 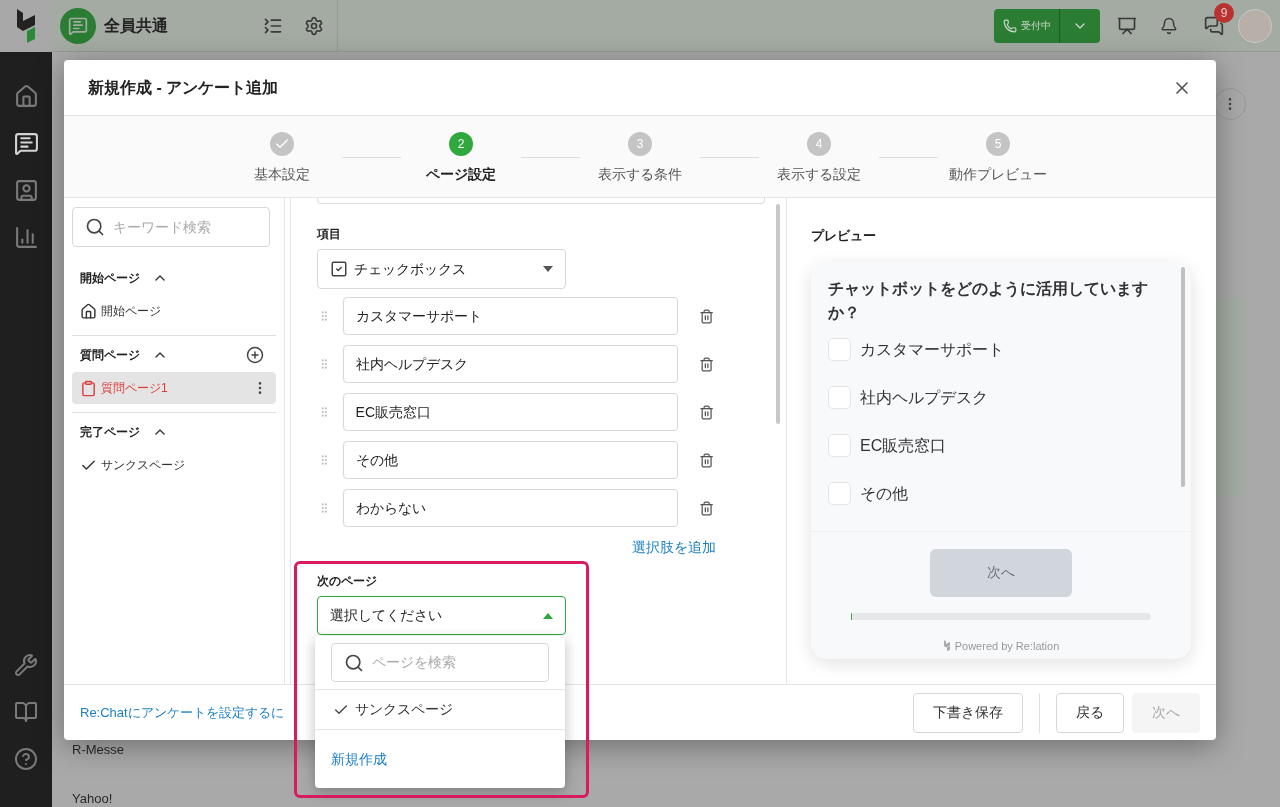 I want to click on step-number: 5, so click(x=998, y=144).